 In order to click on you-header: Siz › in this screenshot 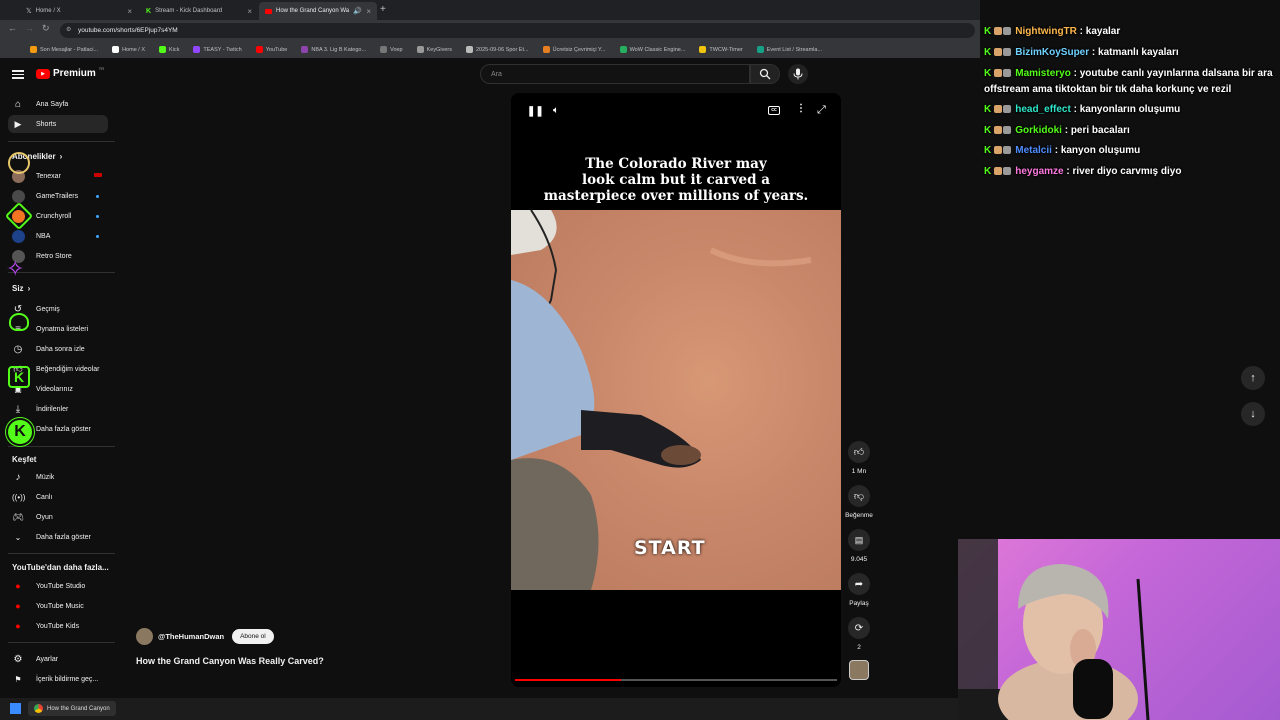, I will do `click(21, 288)`.